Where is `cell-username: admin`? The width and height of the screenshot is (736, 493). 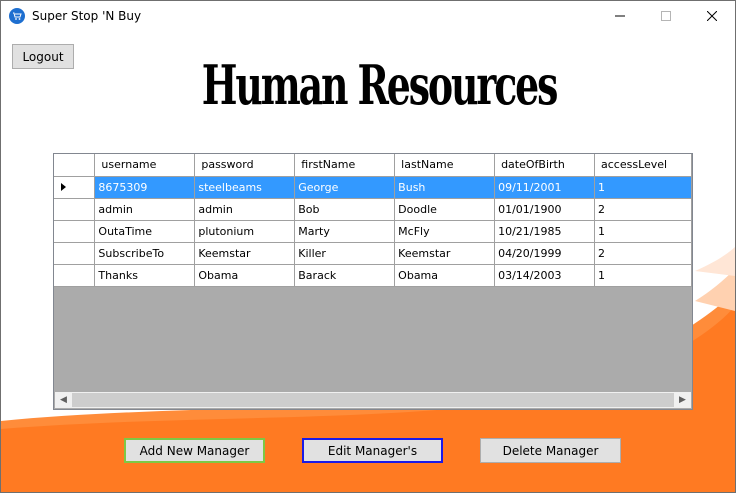
cell-username: admin is located at coordinates (145, 209).